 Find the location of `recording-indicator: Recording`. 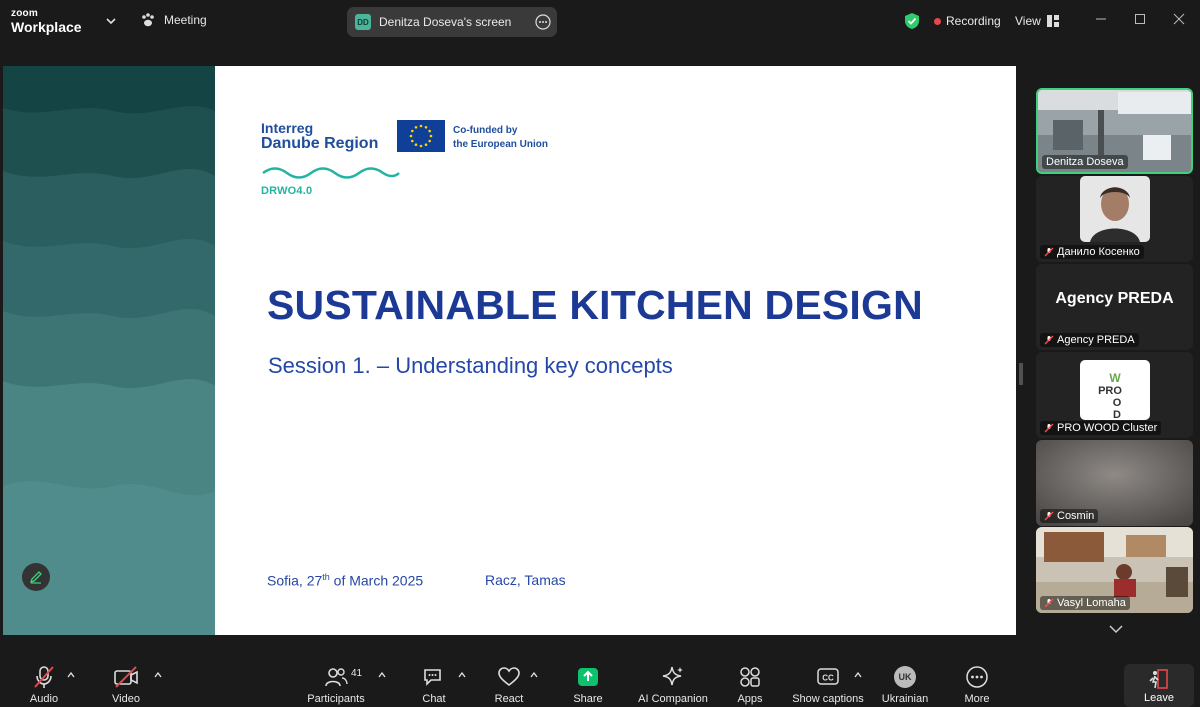

recording-indicator: Recording is located at coordinates (967, 21).